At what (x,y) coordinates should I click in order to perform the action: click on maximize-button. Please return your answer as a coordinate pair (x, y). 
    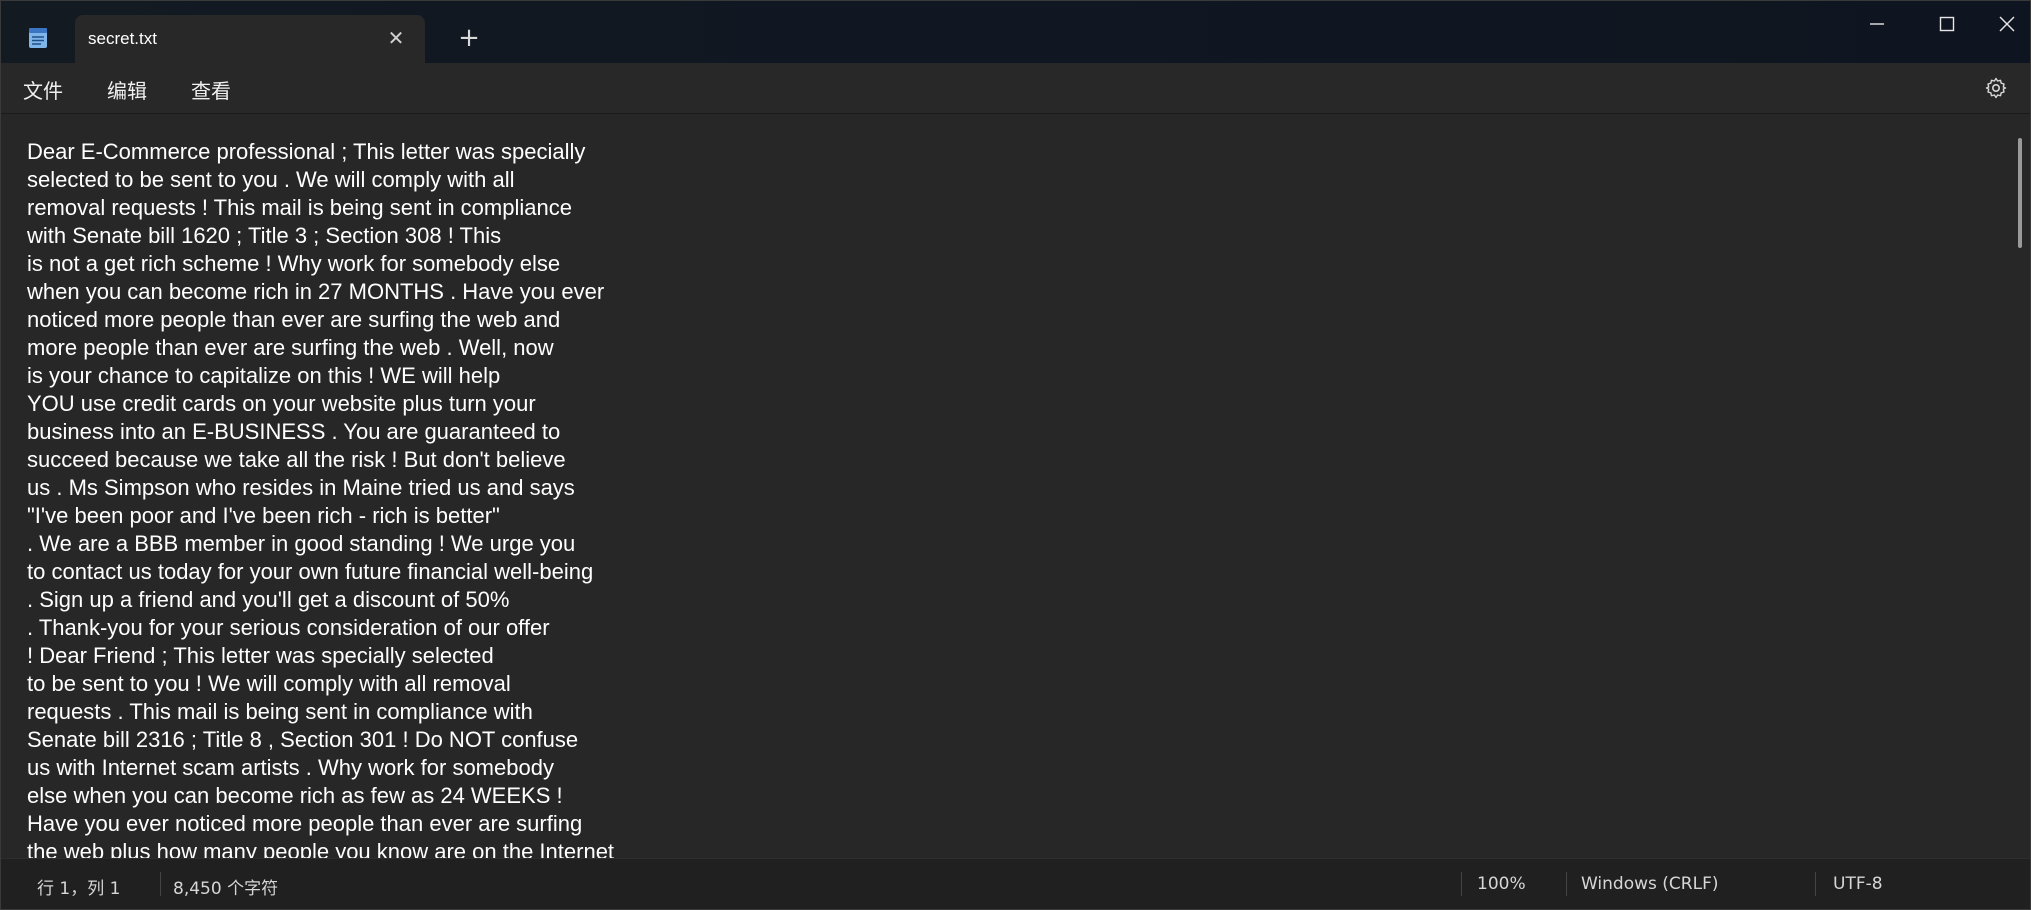
    Looking at the image, I should click on (1947, 24).